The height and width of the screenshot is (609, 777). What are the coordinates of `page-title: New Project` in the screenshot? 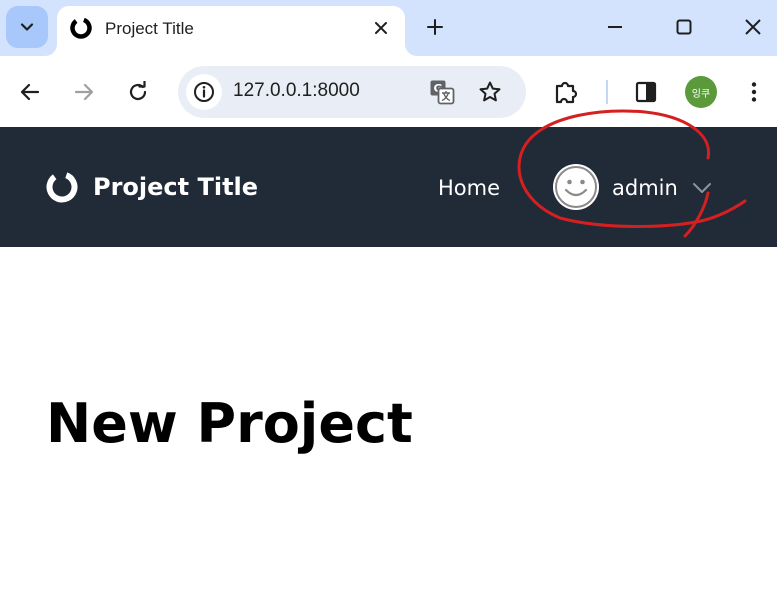 It's located at (229, 423).